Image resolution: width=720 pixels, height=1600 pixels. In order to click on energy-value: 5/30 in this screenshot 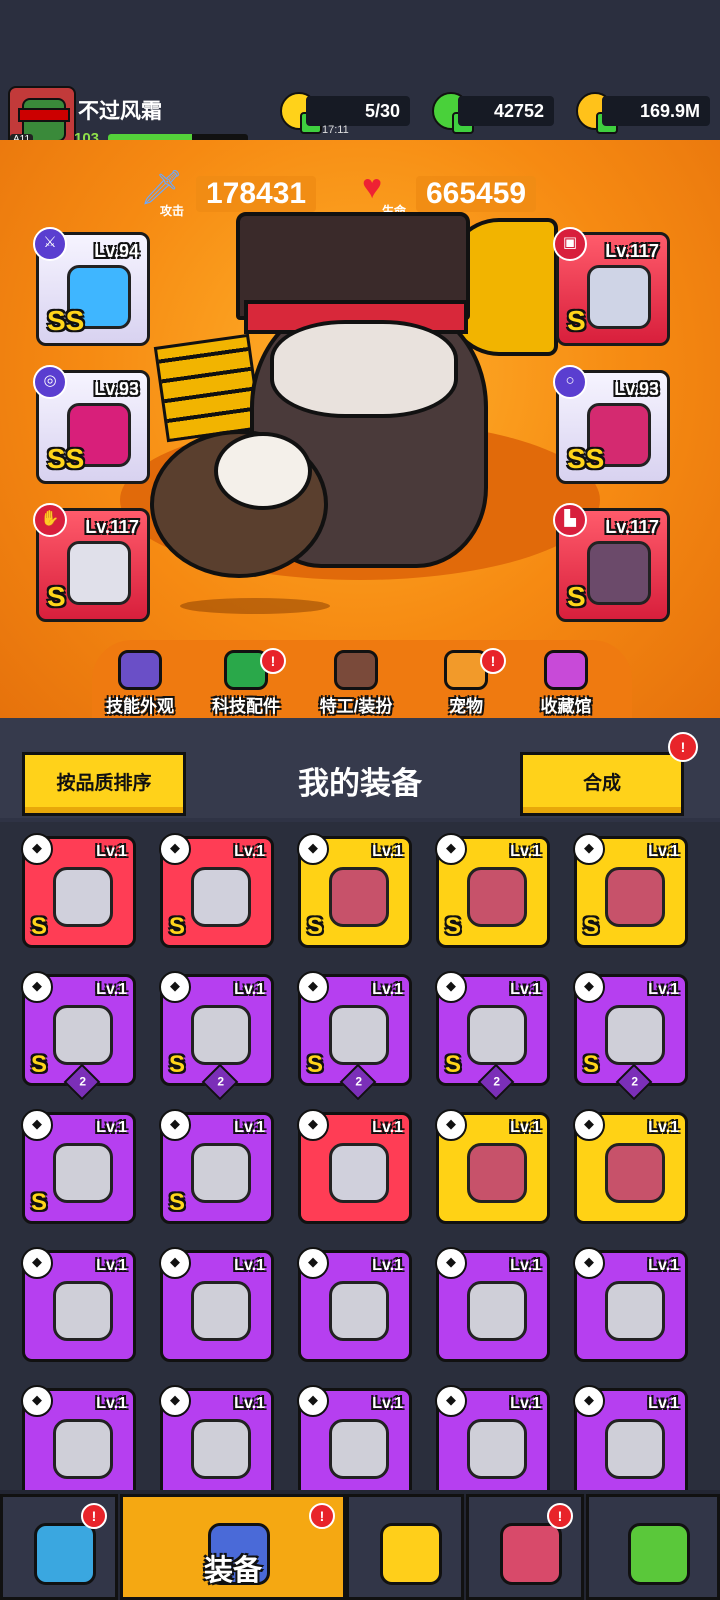, I will do `click(358, 111)`.